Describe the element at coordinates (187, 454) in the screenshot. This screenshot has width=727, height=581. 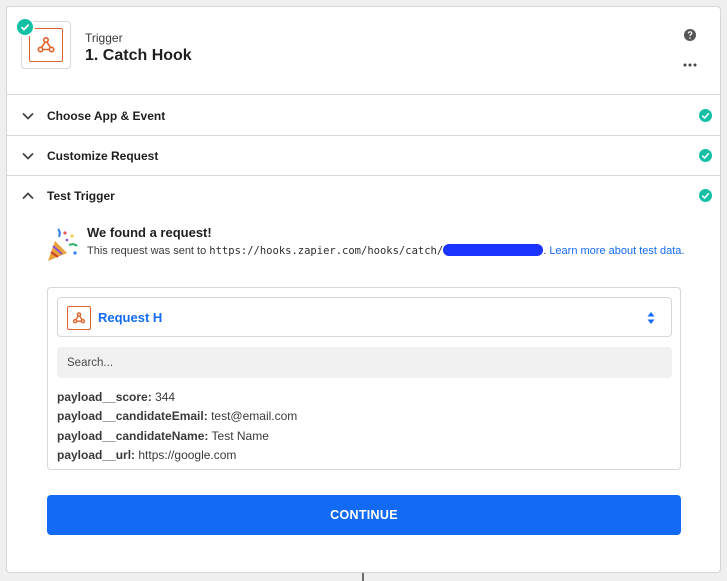
I see `field-value: https://google.com` at that location.